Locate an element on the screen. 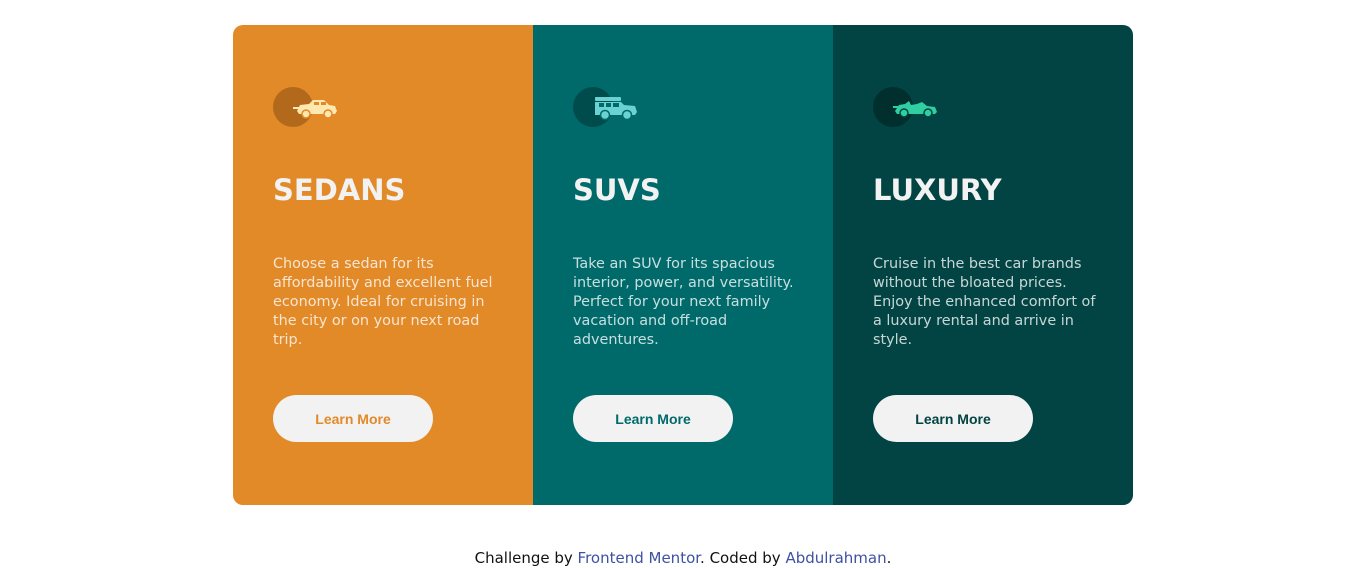  author-link: Abdulrahman is located at coordinates (835, 558).